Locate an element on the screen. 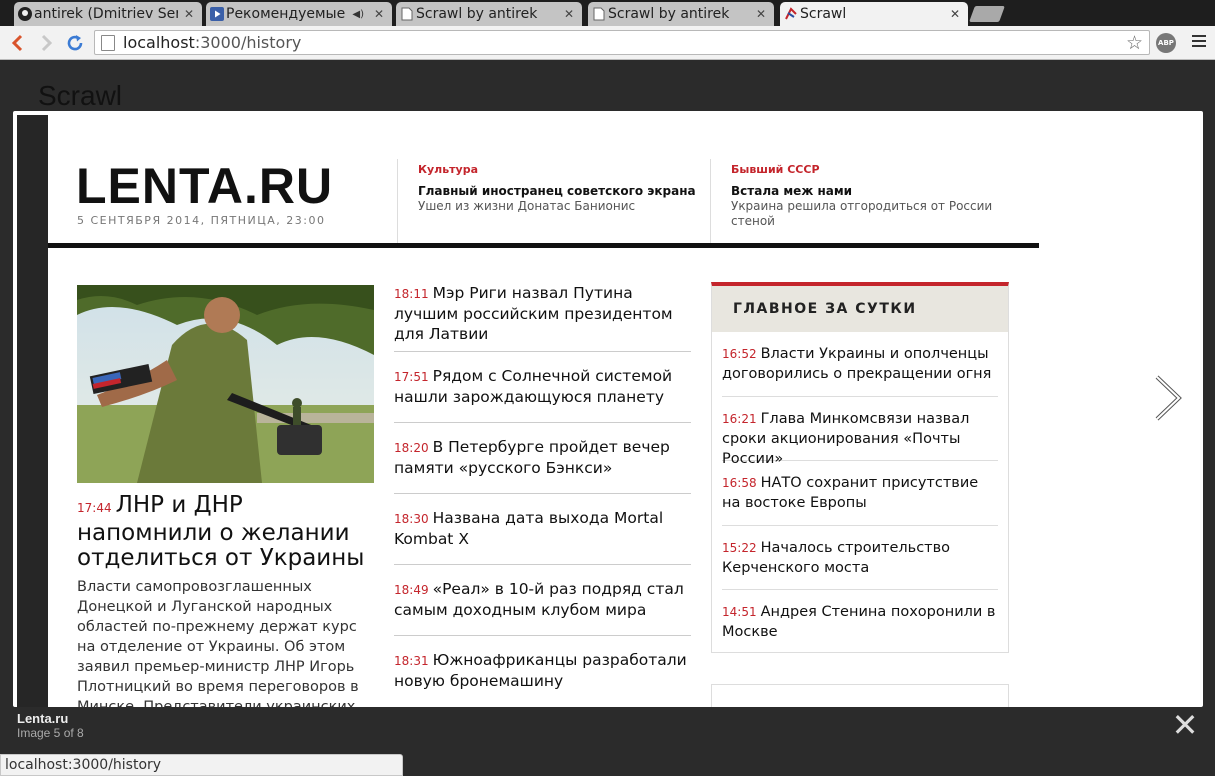 This screenshot has height=776, width=1215. news-time: 17:51 is located at coordinates (411, 377).